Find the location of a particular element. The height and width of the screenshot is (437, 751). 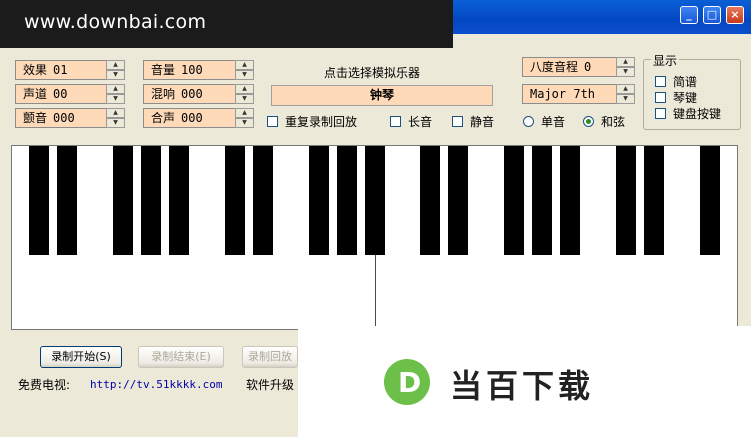

close-button: × is located at coordinates (735, 15).